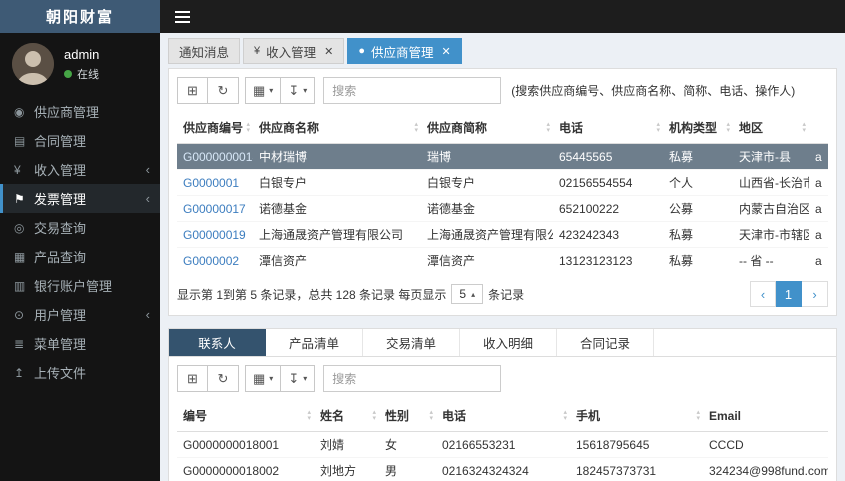  I want to click on column-header: 姓名 ▴ ▾, so click(346, 416).